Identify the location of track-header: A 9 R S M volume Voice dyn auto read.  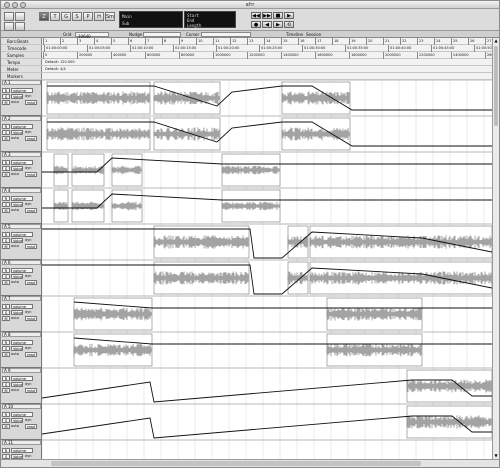
(21, 386).